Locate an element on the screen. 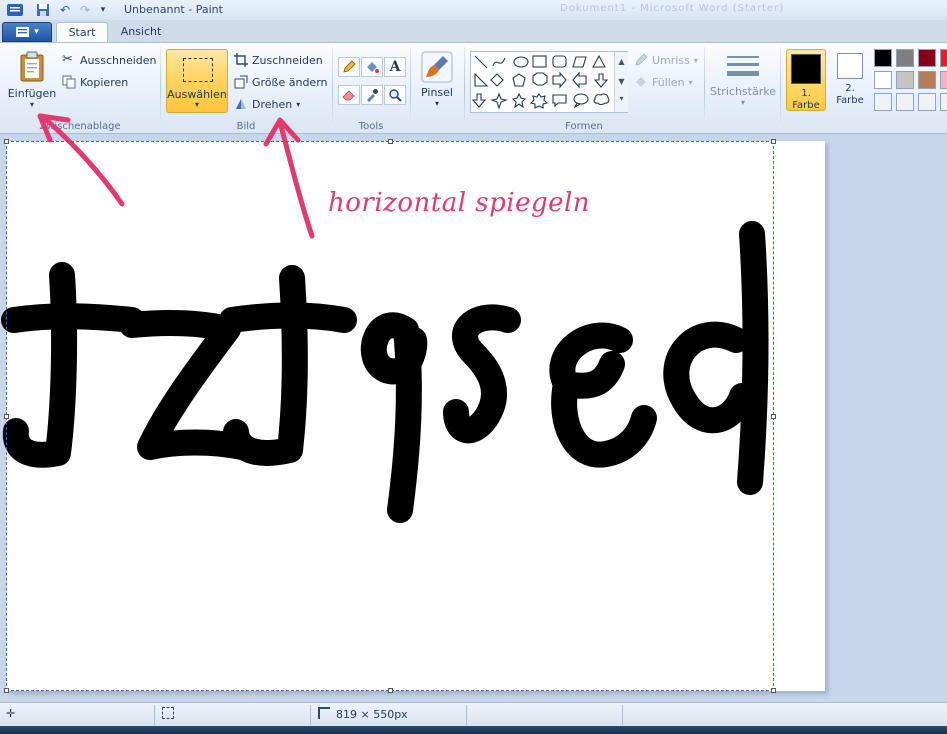 The width and height of the screenshot is (947, 734). selection-size-icon is located at coordinates (168, 713).